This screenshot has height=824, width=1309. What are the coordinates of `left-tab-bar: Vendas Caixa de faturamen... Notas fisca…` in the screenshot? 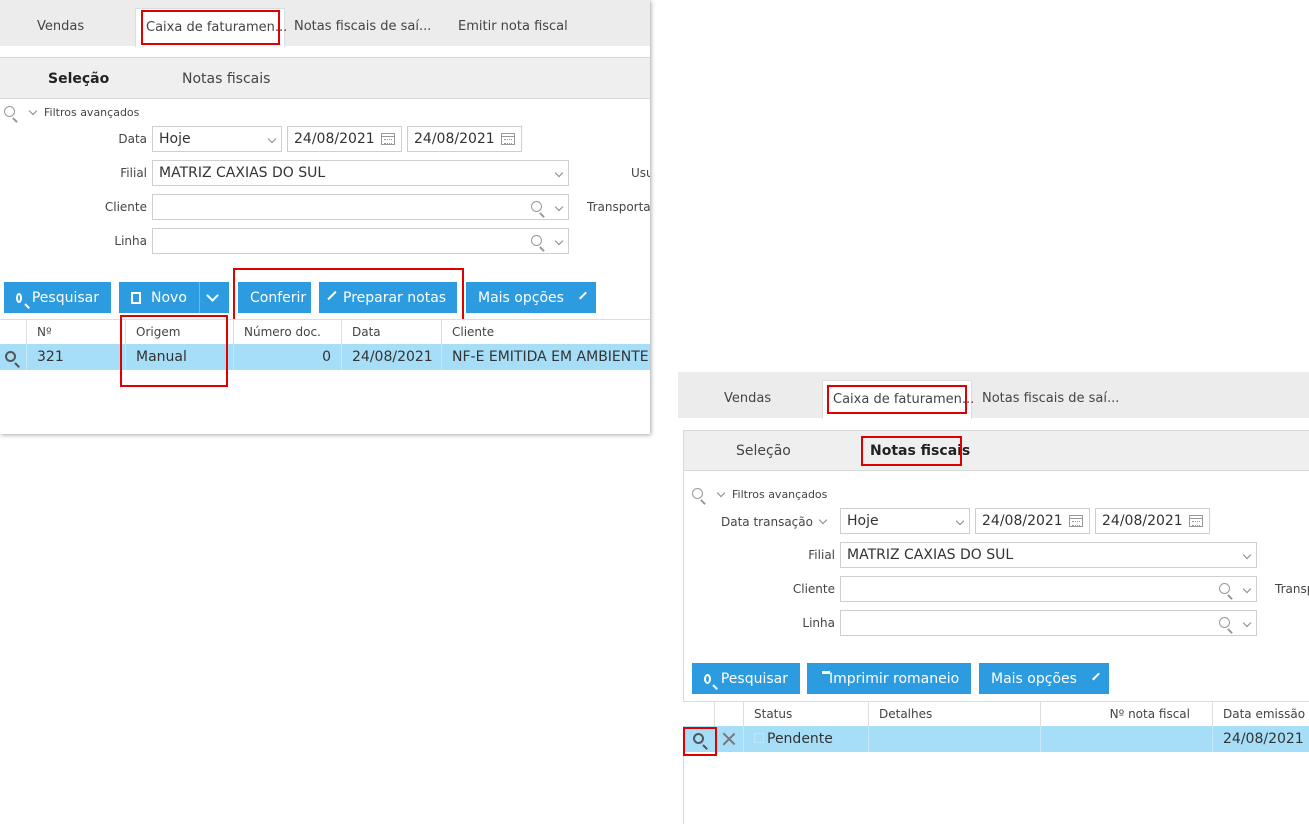 It's located at (325, 23).